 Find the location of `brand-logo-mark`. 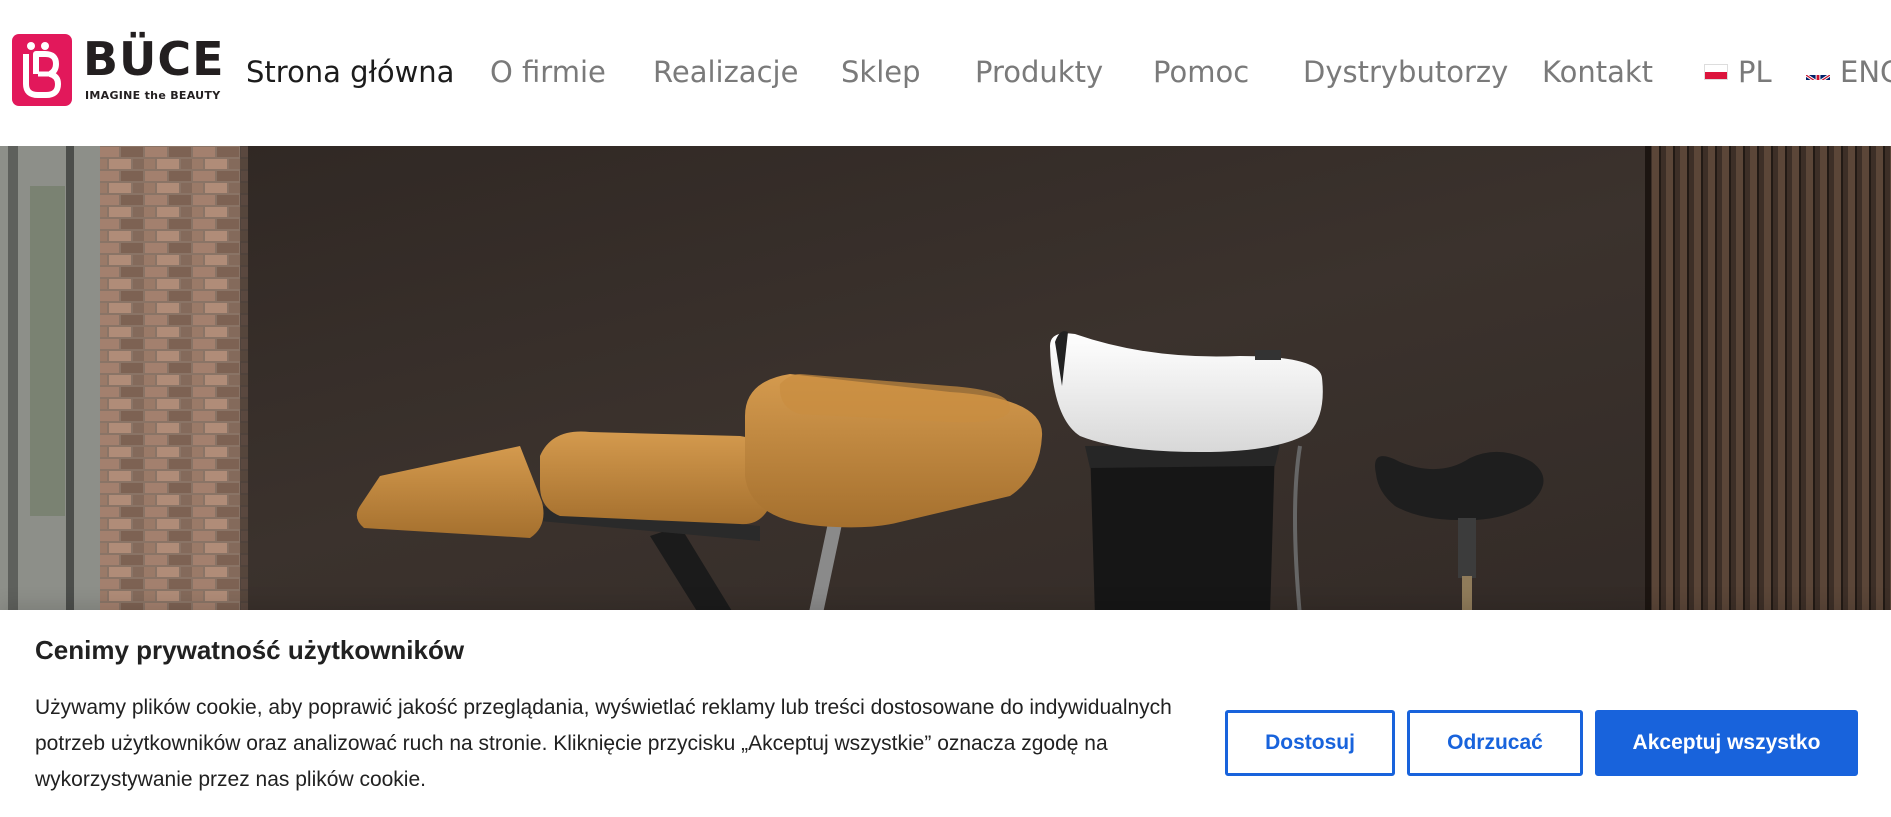

brand-logo-mark is located at coordinates (42, 70).